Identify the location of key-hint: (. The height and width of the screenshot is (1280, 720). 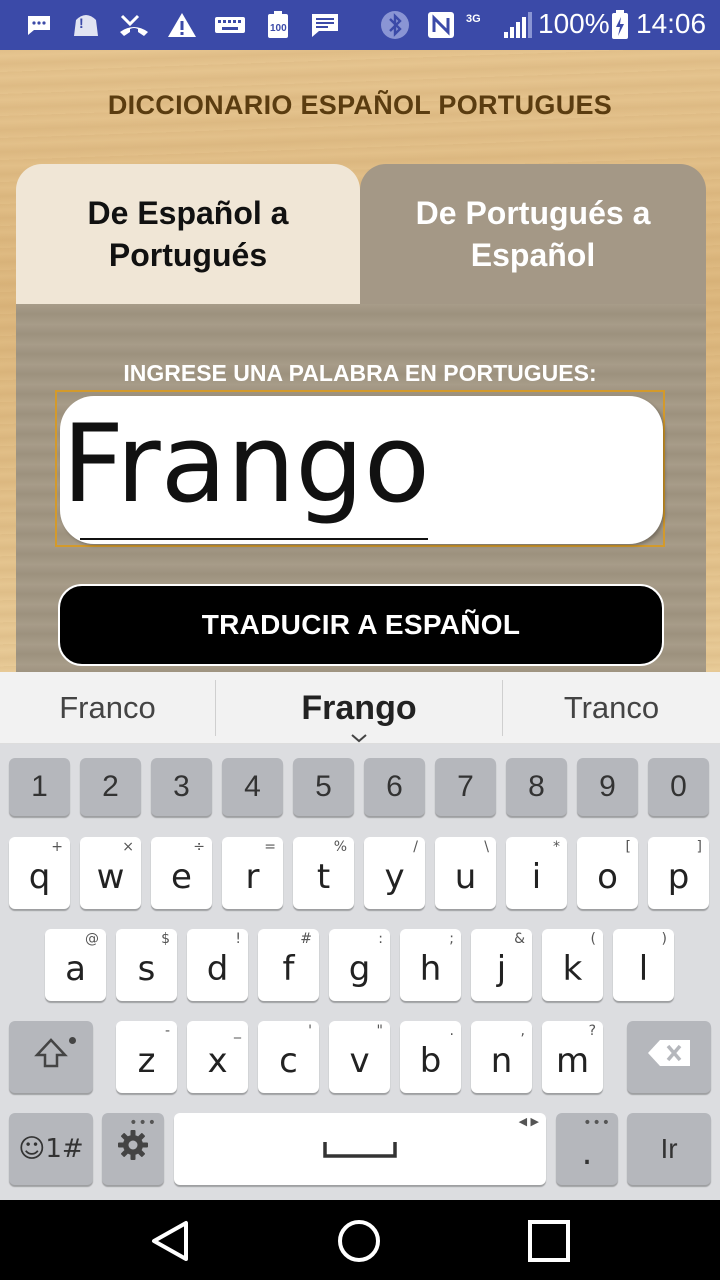
(593, 939).